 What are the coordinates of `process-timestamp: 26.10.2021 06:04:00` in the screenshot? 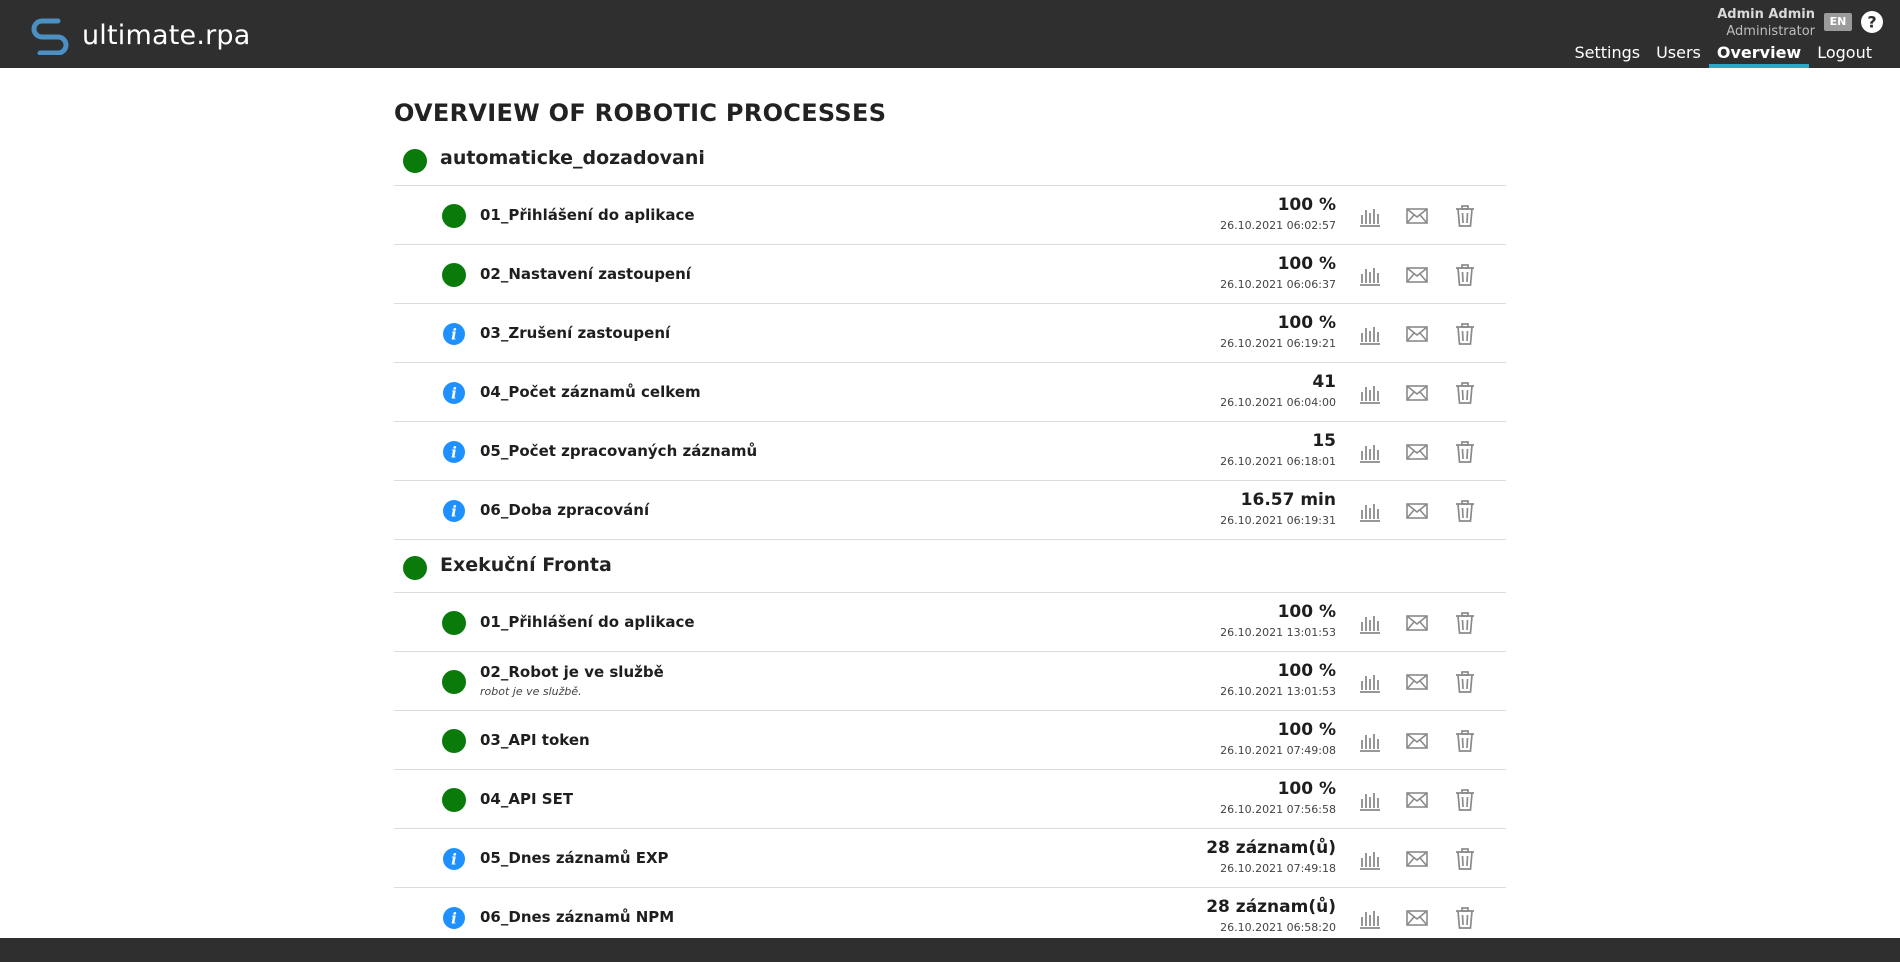 It's located at (1278, 402).